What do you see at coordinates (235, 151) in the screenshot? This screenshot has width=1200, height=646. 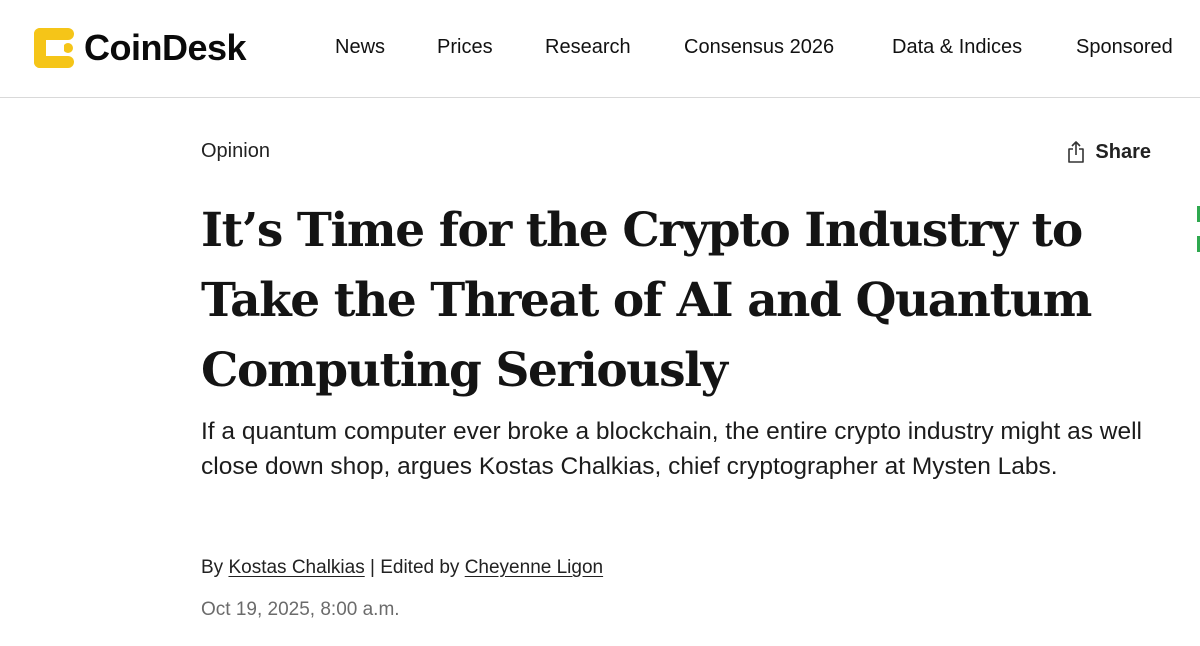 I see `section-label: Opinion` at bounding box center [235, 151].